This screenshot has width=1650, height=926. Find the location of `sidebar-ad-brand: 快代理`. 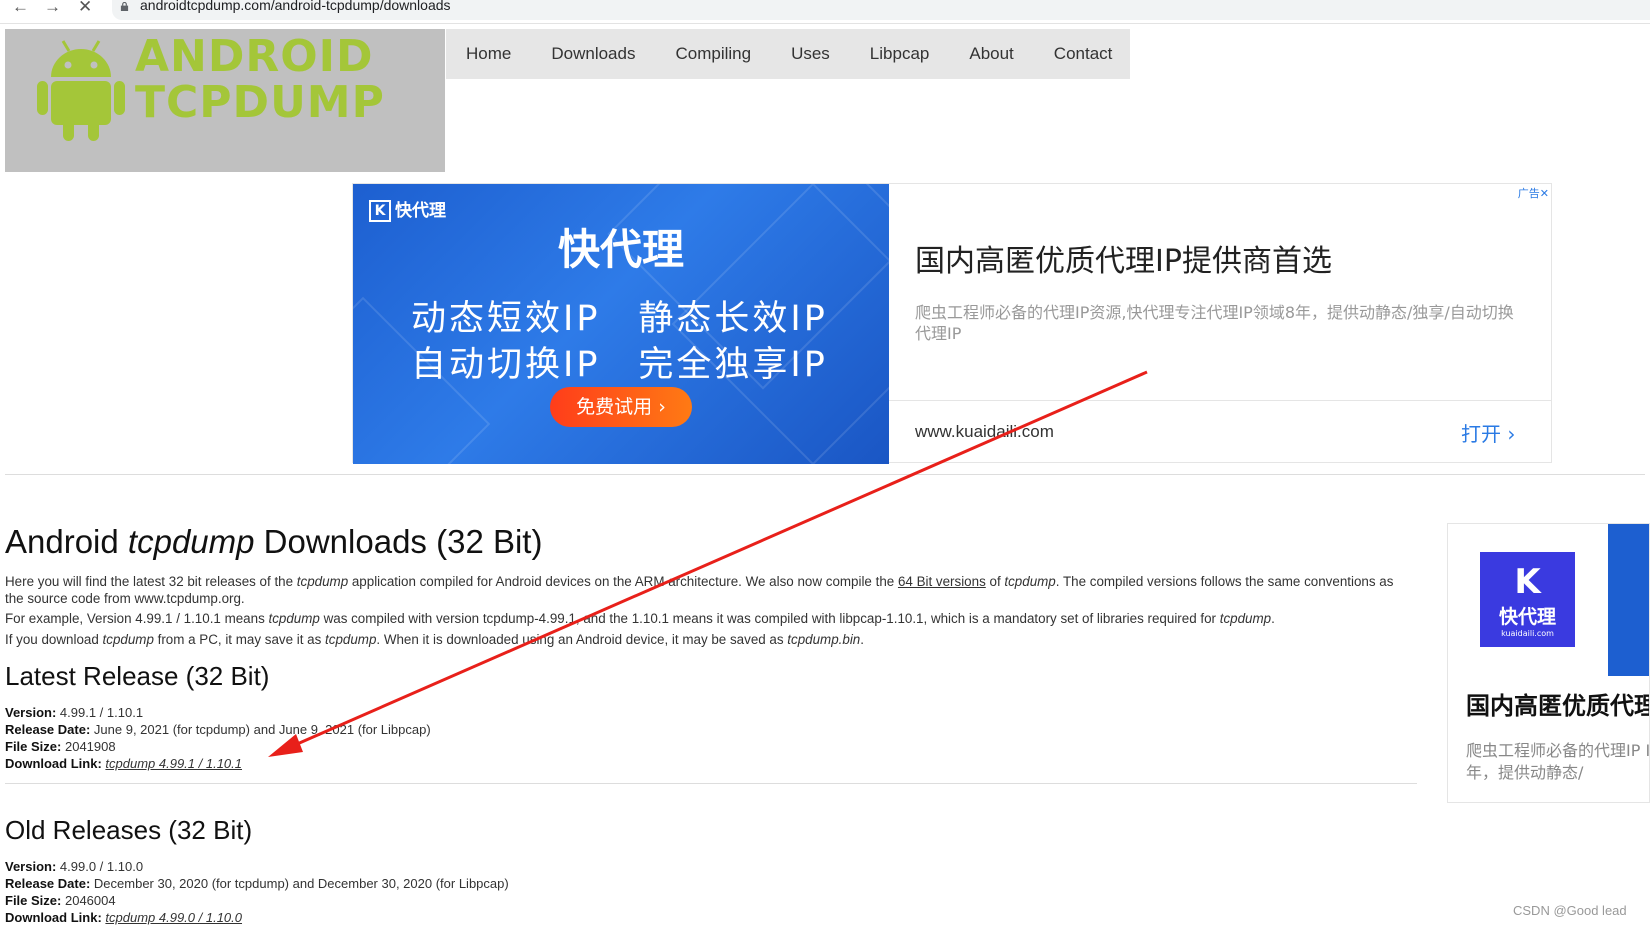

sidebar-ad-brand: 快代理 is located at coordinates (1527, 617).